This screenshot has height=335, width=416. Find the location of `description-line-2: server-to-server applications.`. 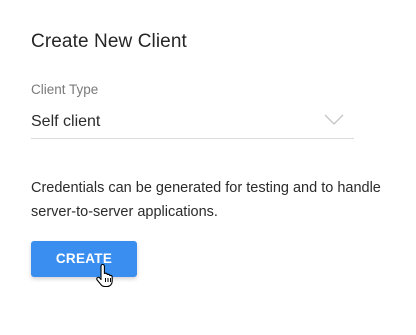

description-line-2: server-to-server applications. is located at coordinates (124, 212).